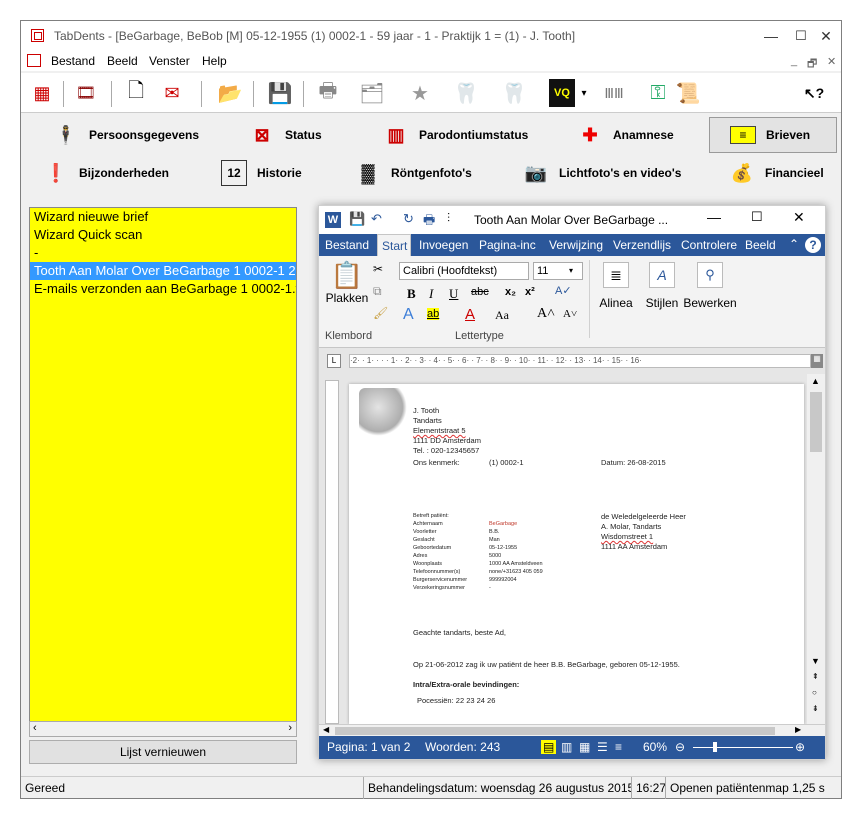 Image resolution: width=861 pixels, height=818 pixels. Describe the element at coordinates (794, 61) in the screenshot. I see `mdi-minimize-button: _` at that location.